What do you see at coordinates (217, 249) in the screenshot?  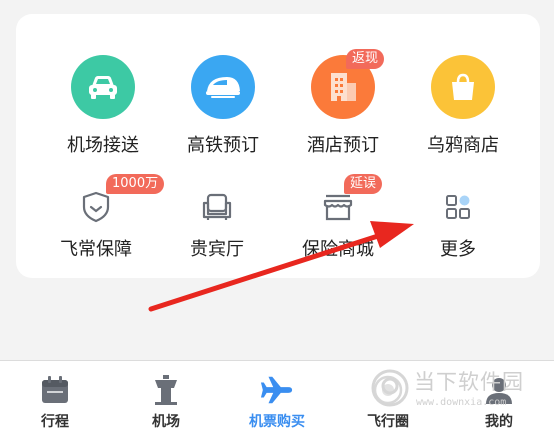 I see `service-label: 贵宾厅` at bounding box center [217, 249].